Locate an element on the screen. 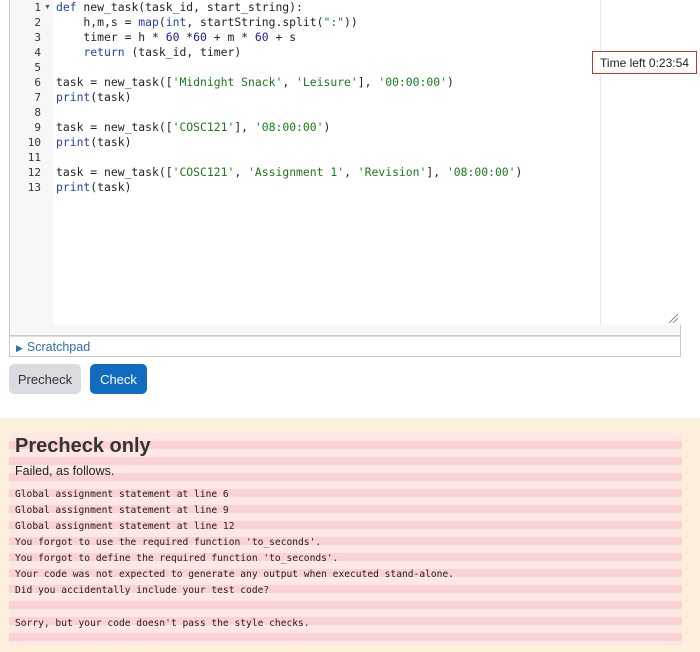  scratchpad-label: Scratchpad is located at coordinates (58, 347).